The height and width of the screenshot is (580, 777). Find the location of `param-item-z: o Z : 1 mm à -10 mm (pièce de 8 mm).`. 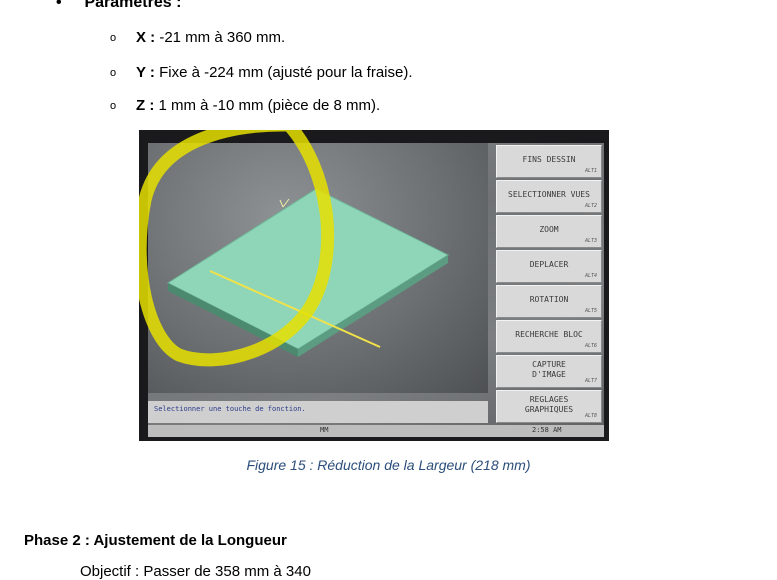

param-item-z: o Z : 1 mm à -10 mm (pièce de 8 mm). is located at coordinates (245, 105).